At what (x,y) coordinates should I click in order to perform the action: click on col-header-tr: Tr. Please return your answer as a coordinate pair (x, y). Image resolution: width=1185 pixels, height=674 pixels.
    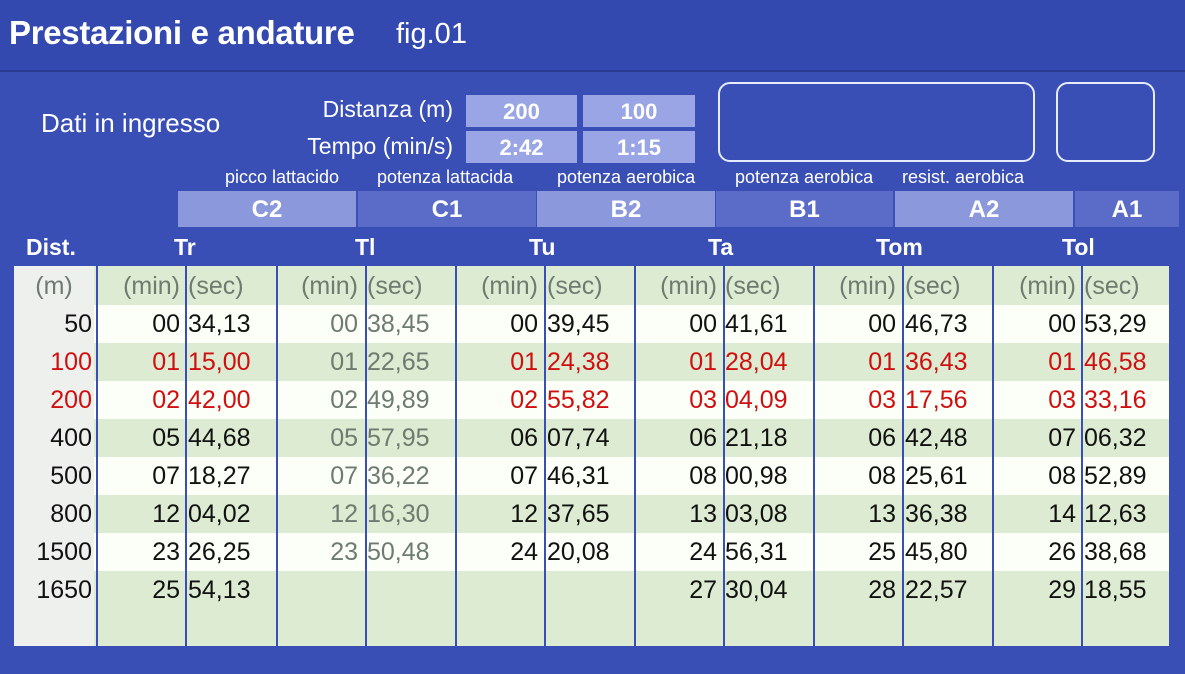
    Looking at the image, I should click on (185, 247).